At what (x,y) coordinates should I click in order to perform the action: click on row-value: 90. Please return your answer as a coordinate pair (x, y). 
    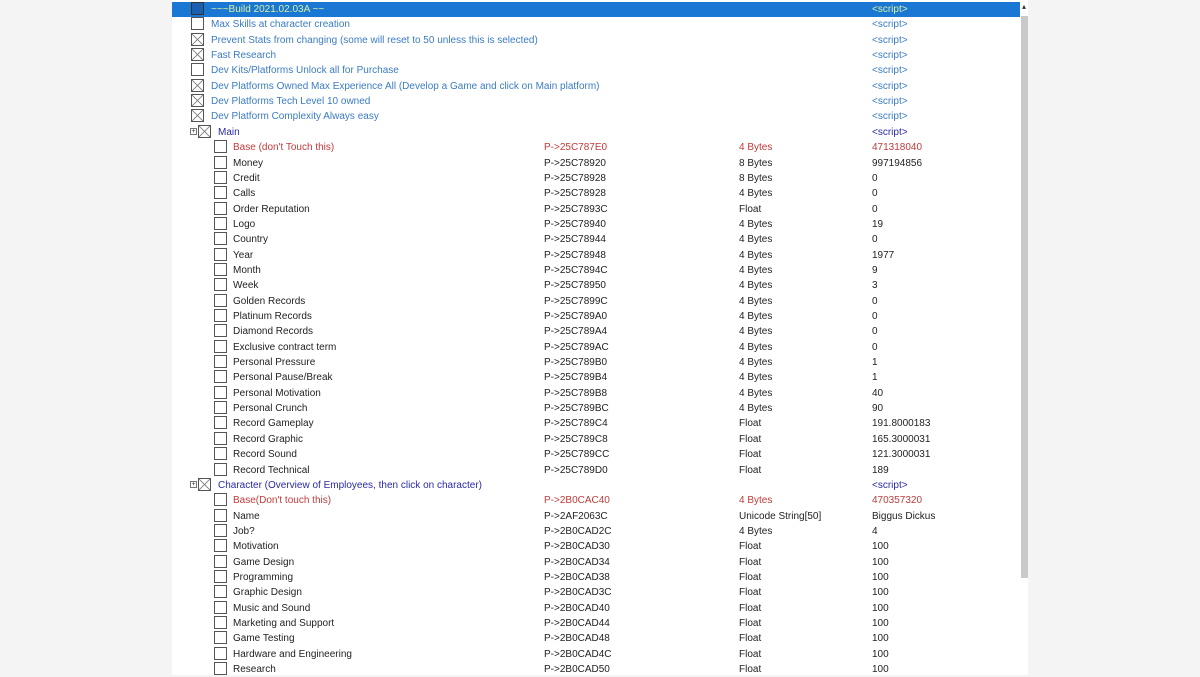
    Looking at the image, I should click on (877, 408).